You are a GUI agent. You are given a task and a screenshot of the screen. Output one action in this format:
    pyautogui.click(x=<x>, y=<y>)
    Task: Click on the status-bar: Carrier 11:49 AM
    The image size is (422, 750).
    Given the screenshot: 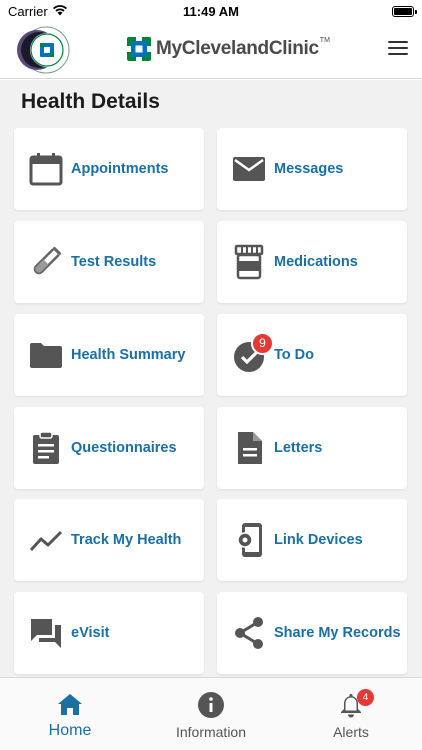 What is the action you would take?
    pyautogui.click(x=211, y=12)
    